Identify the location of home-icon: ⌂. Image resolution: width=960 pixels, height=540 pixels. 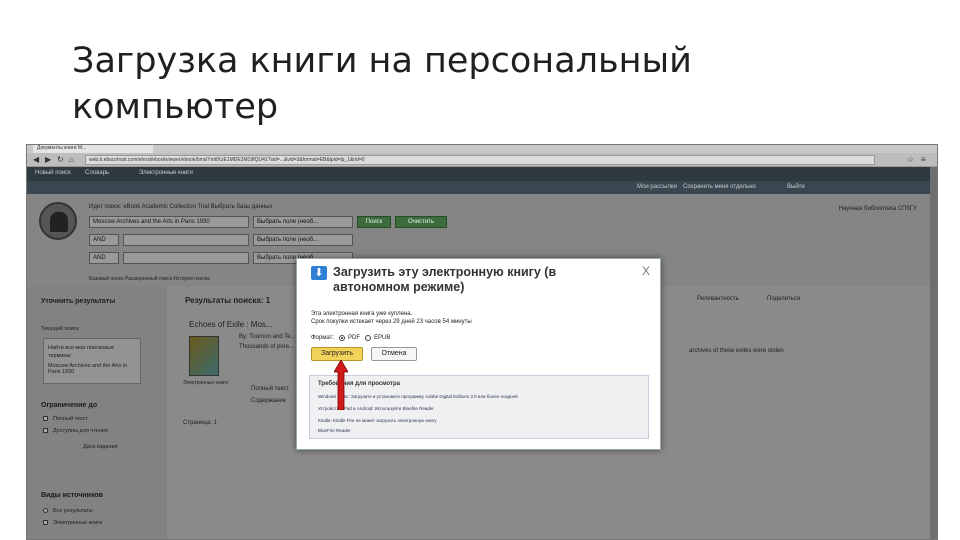
(71, 160).